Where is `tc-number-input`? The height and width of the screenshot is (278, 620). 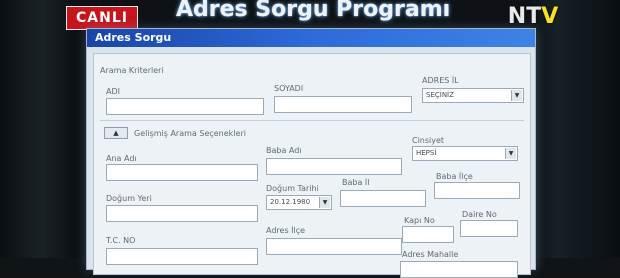
tc-number-input is located at coordinates (182, 256).